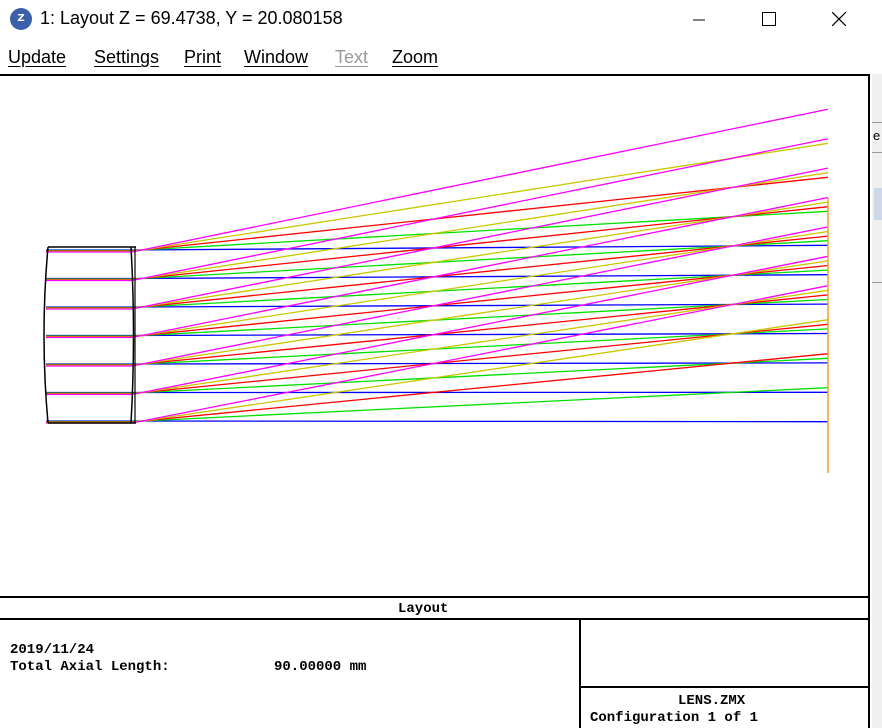 The image size is (882, 728). I want to click on total-axial-length-label: Total Axial Length:, so click(90, 667).